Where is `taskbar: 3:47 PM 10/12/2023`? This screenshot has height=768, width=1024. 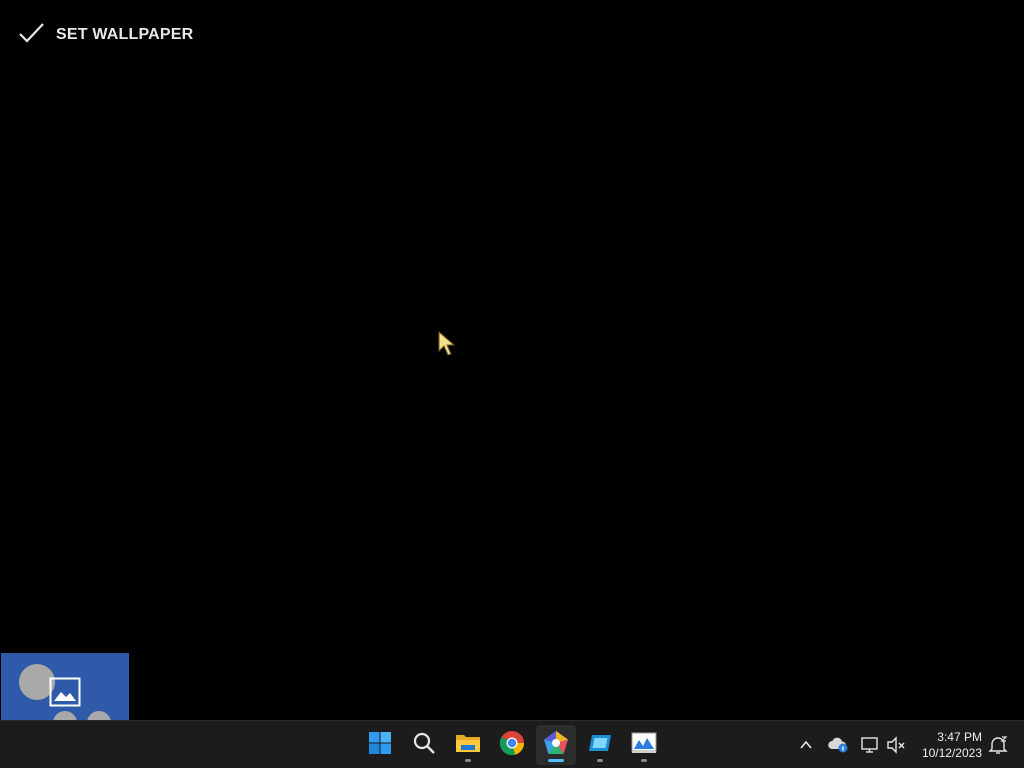
taskbar: 3:47 PM 10/12/2023 is located at coordinates (512, 744).